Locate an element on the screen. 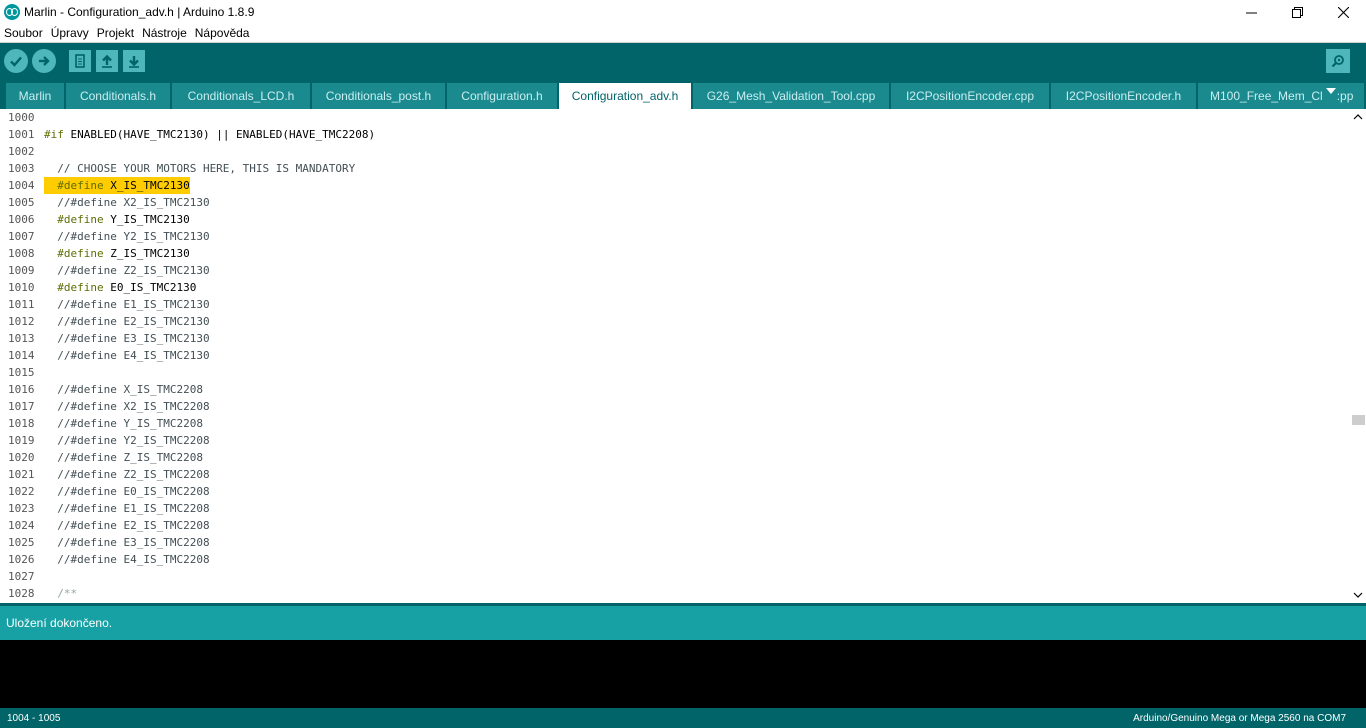  new-file-icon is located at coordinates (80, 61).